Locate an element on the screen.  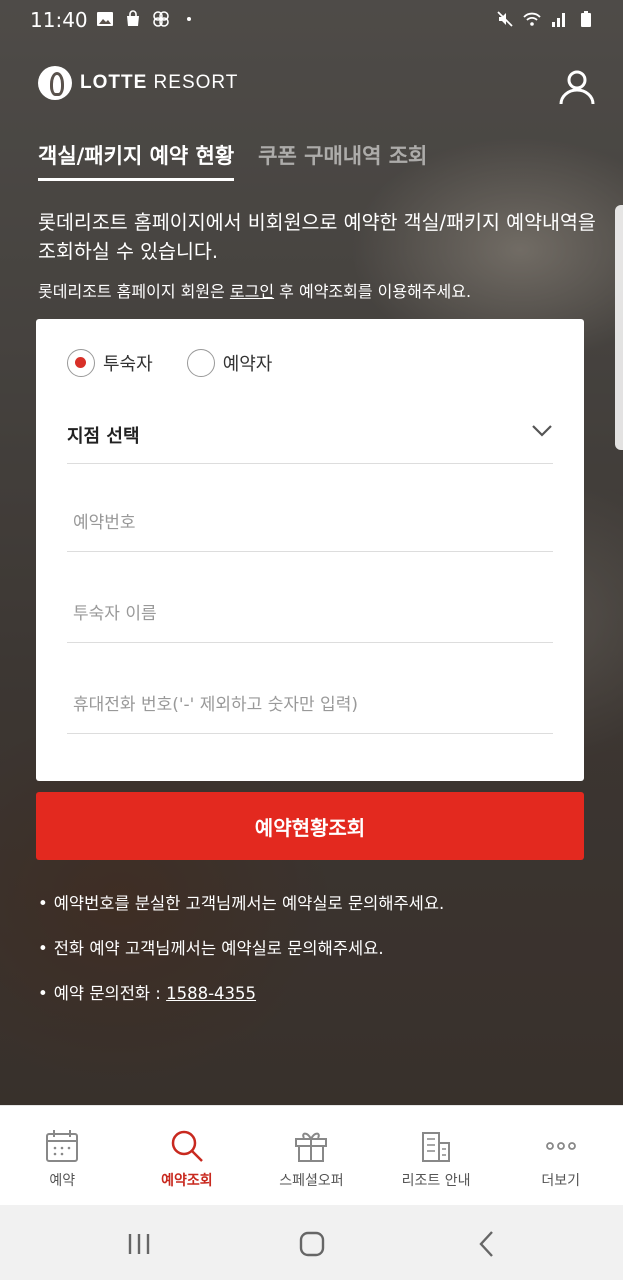
brand-name-light: RESORT is located at coordinates (193, 82).